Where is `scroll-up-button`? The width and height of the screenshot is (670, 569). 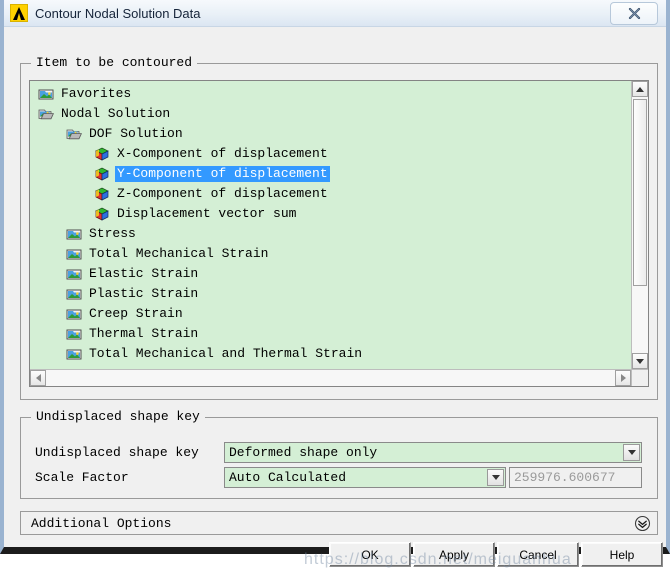
scroll-up-button is located at coordinates (640, 89).